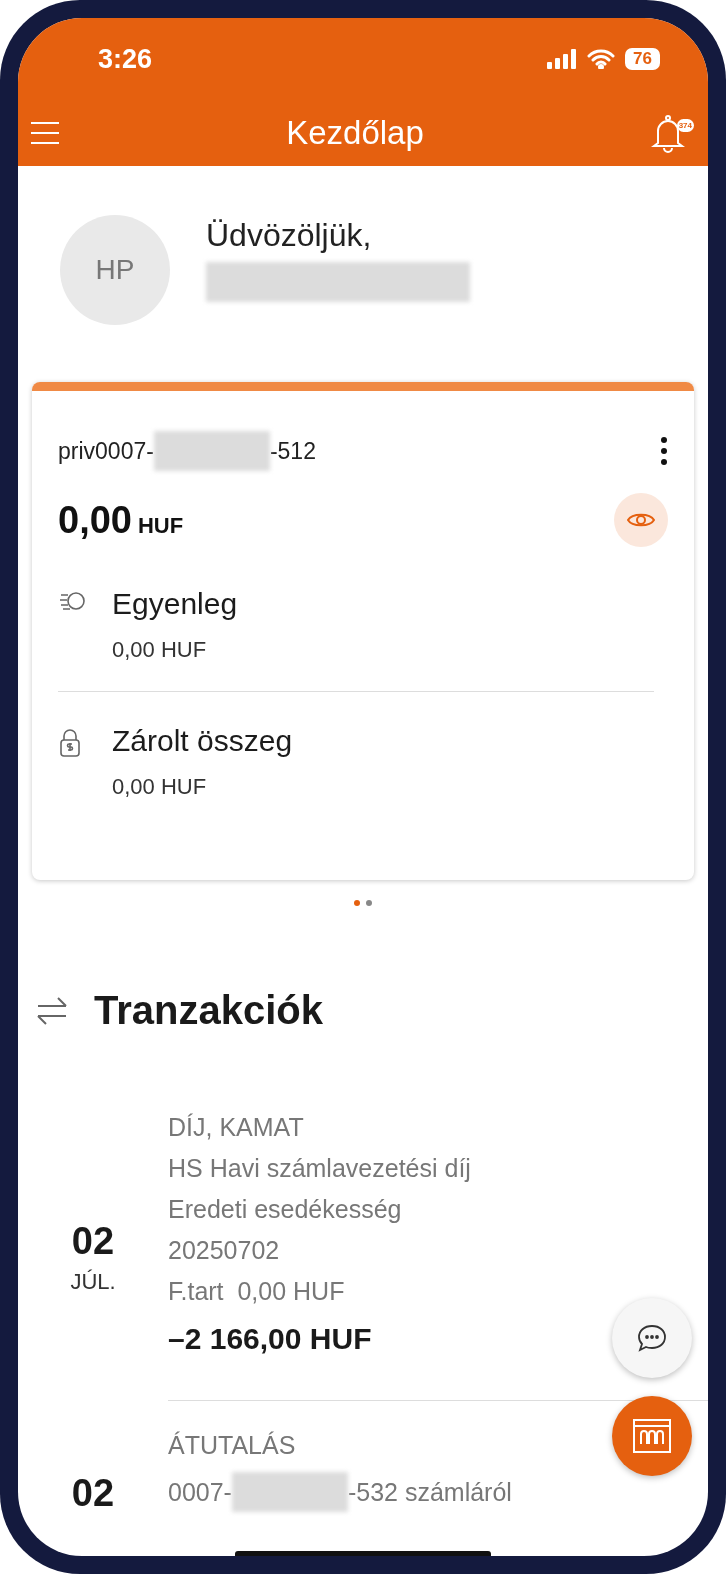  Describe the element at coordinates (175, 604) in the screenshot. I see `balance-label: Egyenleg` at that location.